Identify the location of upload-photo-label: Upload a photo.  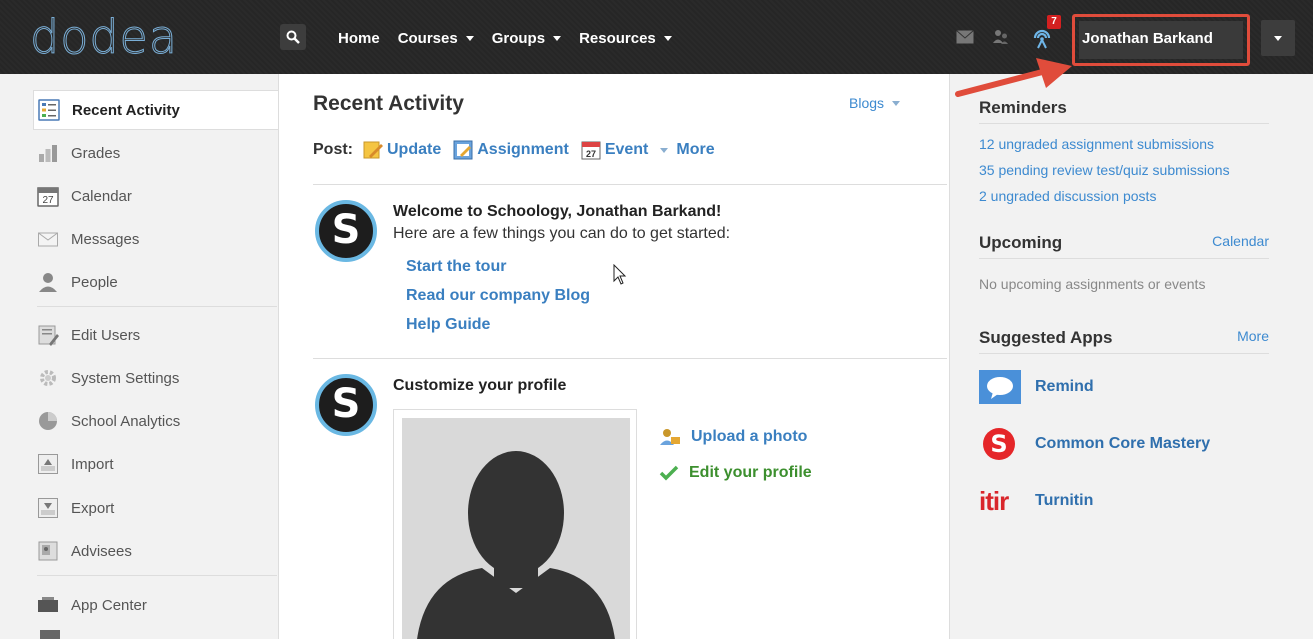
(749, 436).